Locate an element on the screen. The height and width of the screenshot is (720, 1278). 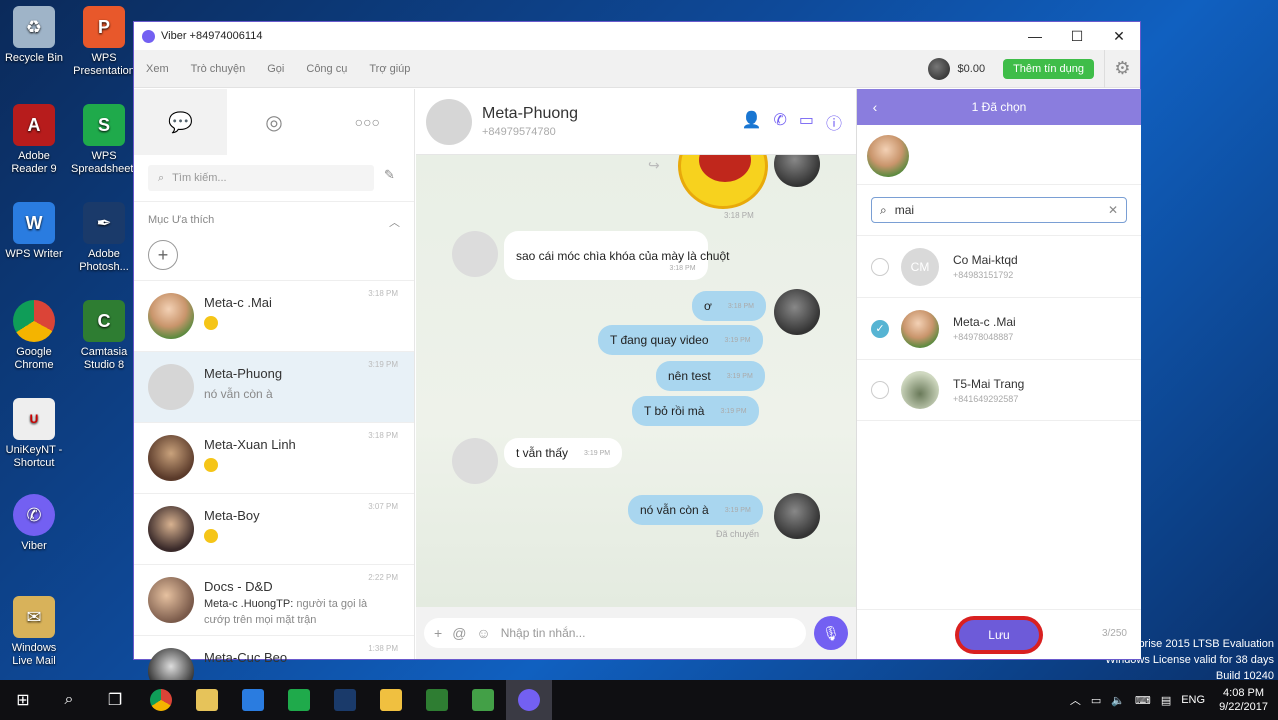
language-indicator: ENG is located at coordinates (1193, 700).